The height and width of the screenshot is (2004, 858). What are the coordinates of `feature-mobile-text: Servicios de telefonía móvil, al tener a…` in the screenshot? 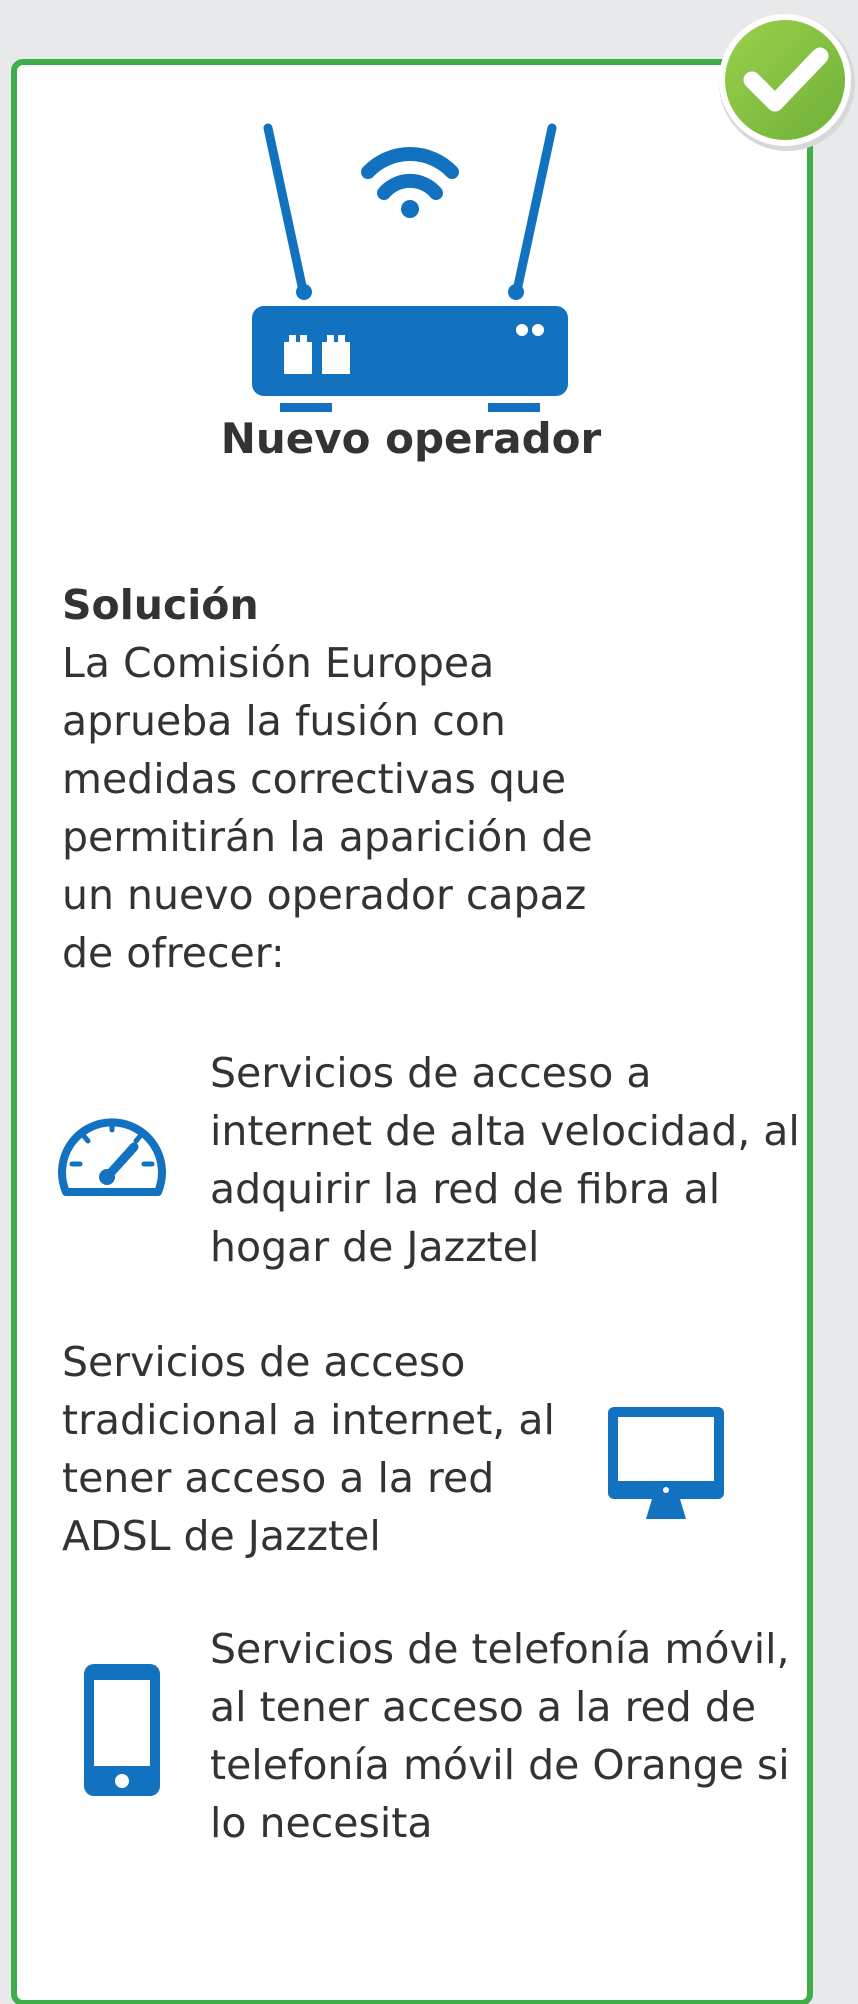 It's located at (500, 1736).